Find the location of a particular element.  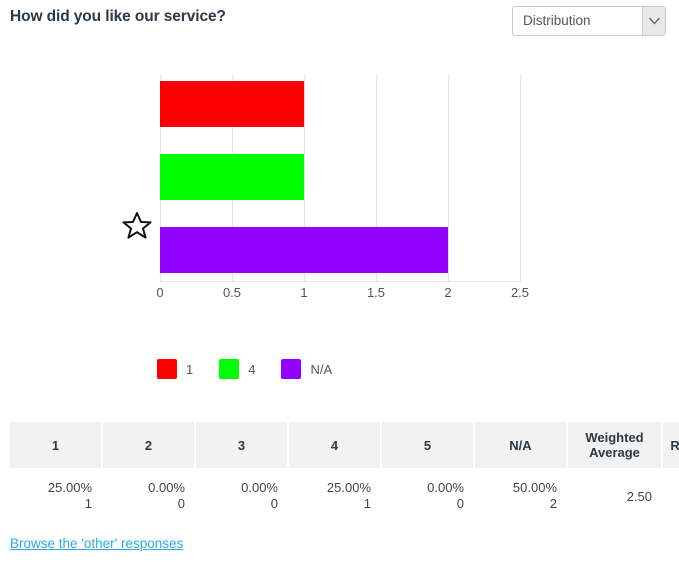

cell-rating-4: 25.00% 1 is located at coordinates (334, 495).